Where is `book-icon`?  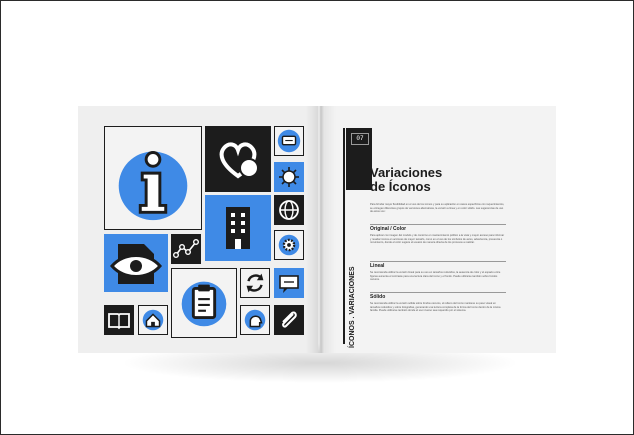
book-icon is located at coordinates (119, 321).